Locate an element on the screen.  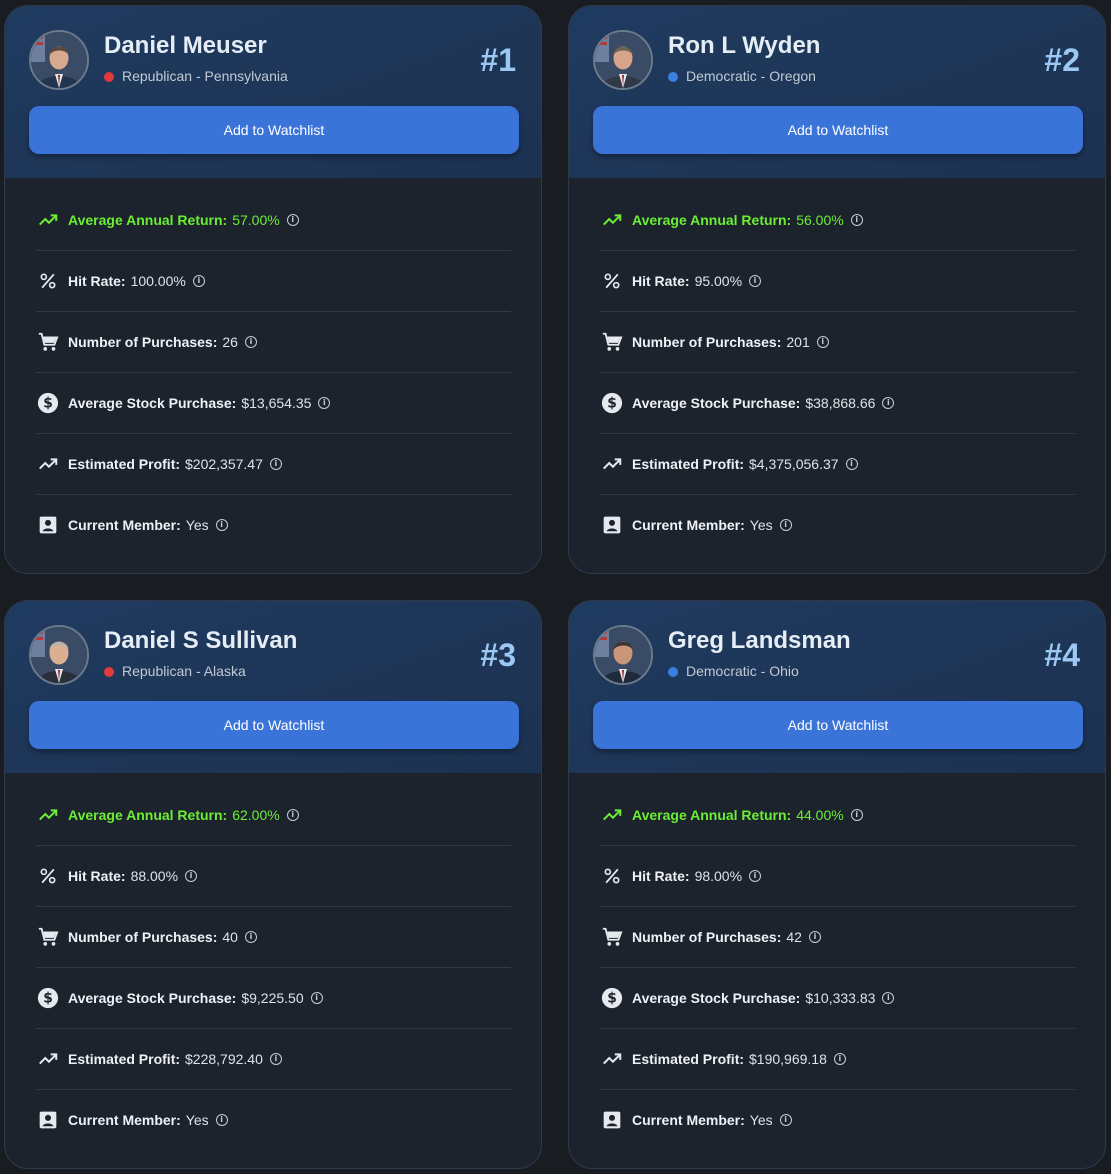
dollar-icon: $ is located at coordinates (48, 998).